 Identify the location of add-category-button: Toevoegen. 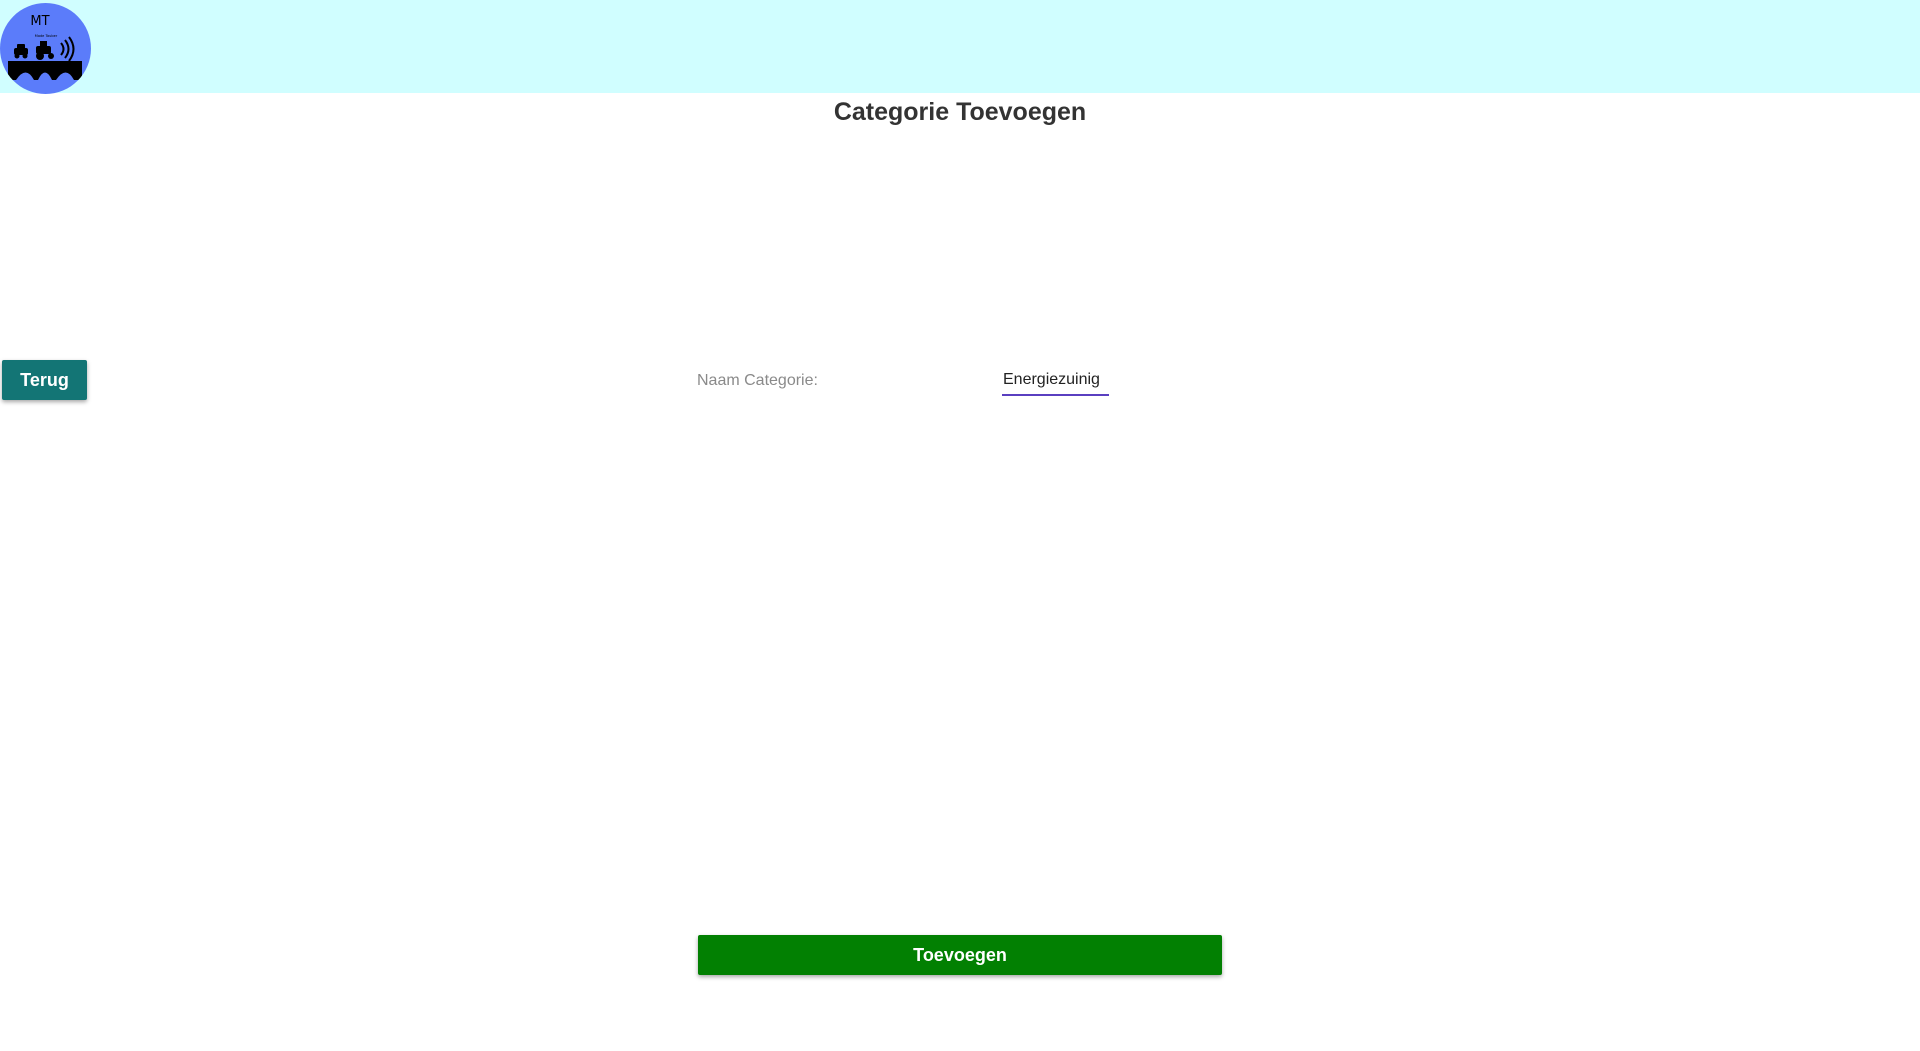
(960, 955).